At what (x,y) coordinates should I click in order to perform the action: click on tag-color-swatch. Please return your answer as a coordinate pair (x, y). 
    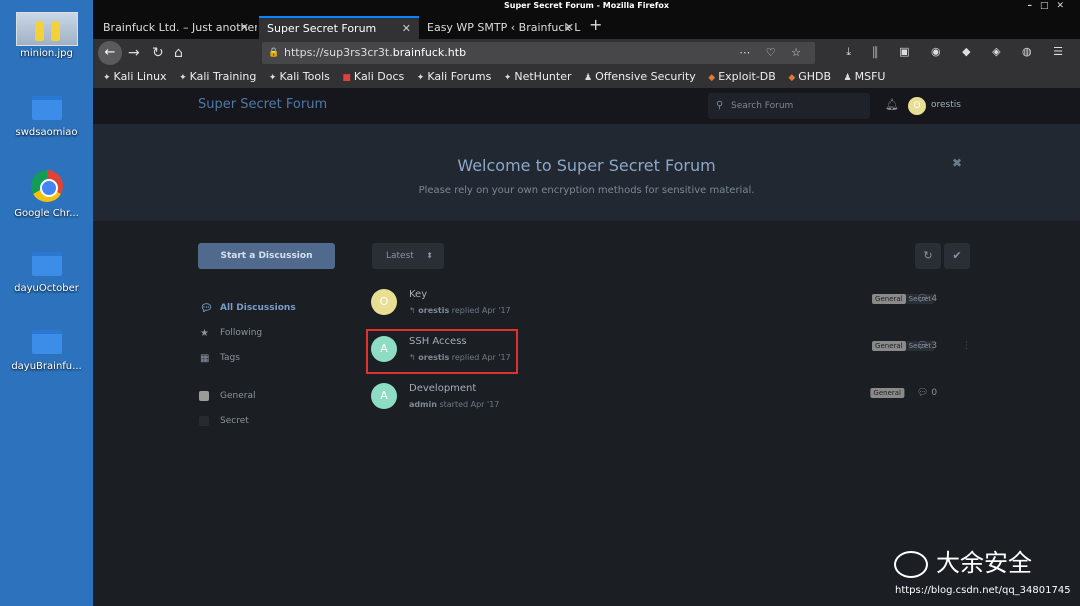
    Looking at the image, I should click on (204, 421).